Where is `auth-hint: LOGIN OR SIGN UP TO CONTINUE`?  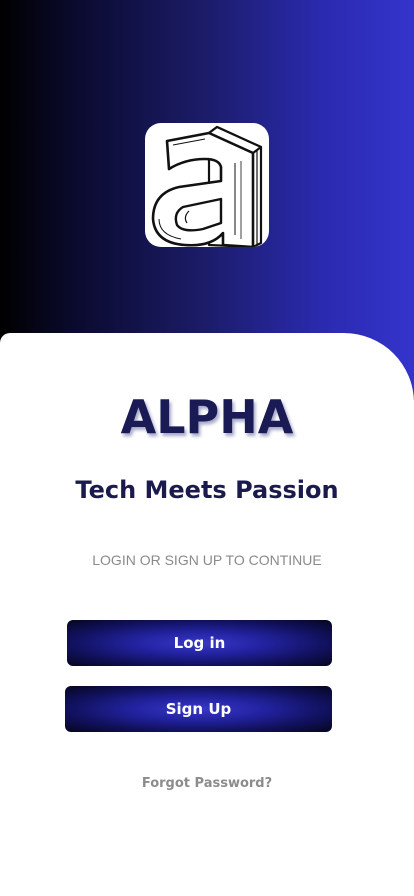 auth-hint: LOGIN OR SIGN UP TO CONTINUE is located at coordinates (207, 560).